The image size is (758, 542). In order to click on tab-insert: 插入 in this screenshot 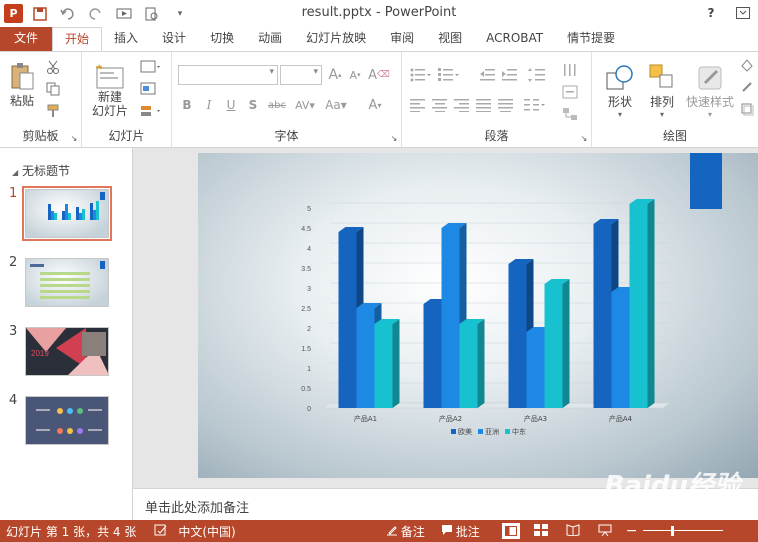, I will do `click(126, 39)`.